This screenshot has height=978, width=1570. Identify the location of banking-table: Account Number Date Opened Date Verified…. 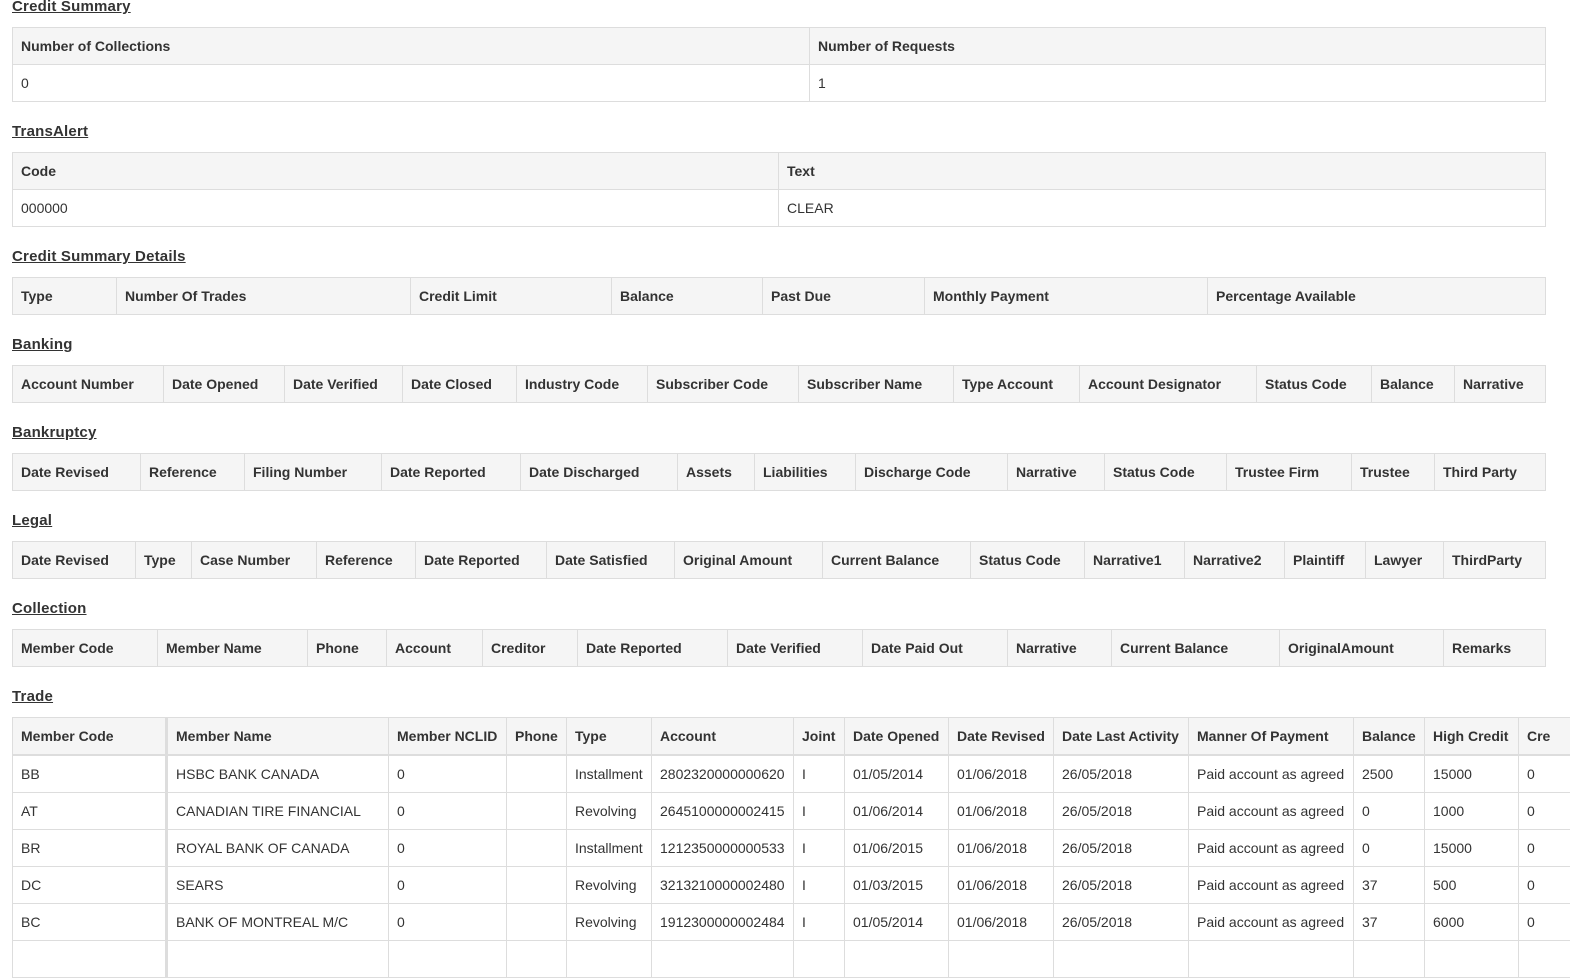
(779, 384).